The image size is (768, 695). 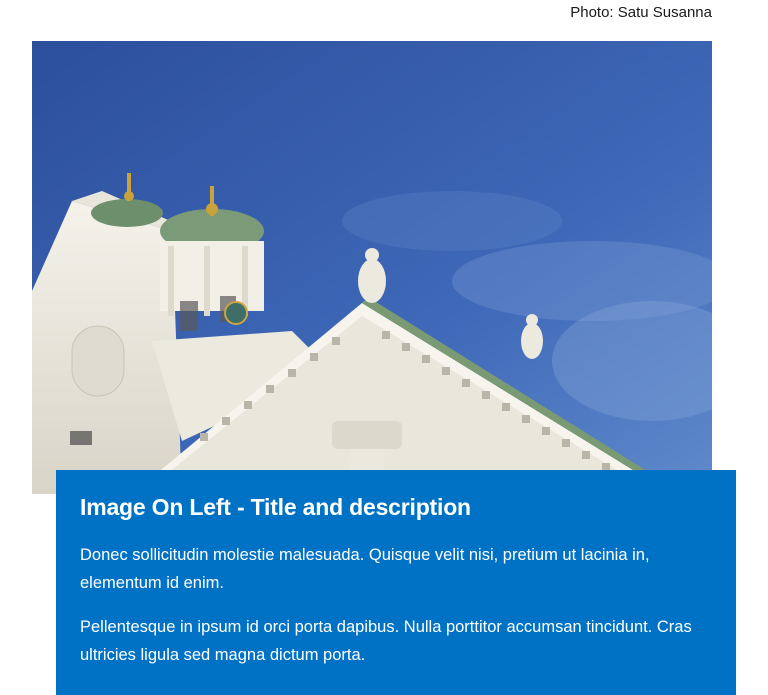 I want to click on photo-credit: Photo: Satu Susanna, so click(x=641, y=12).